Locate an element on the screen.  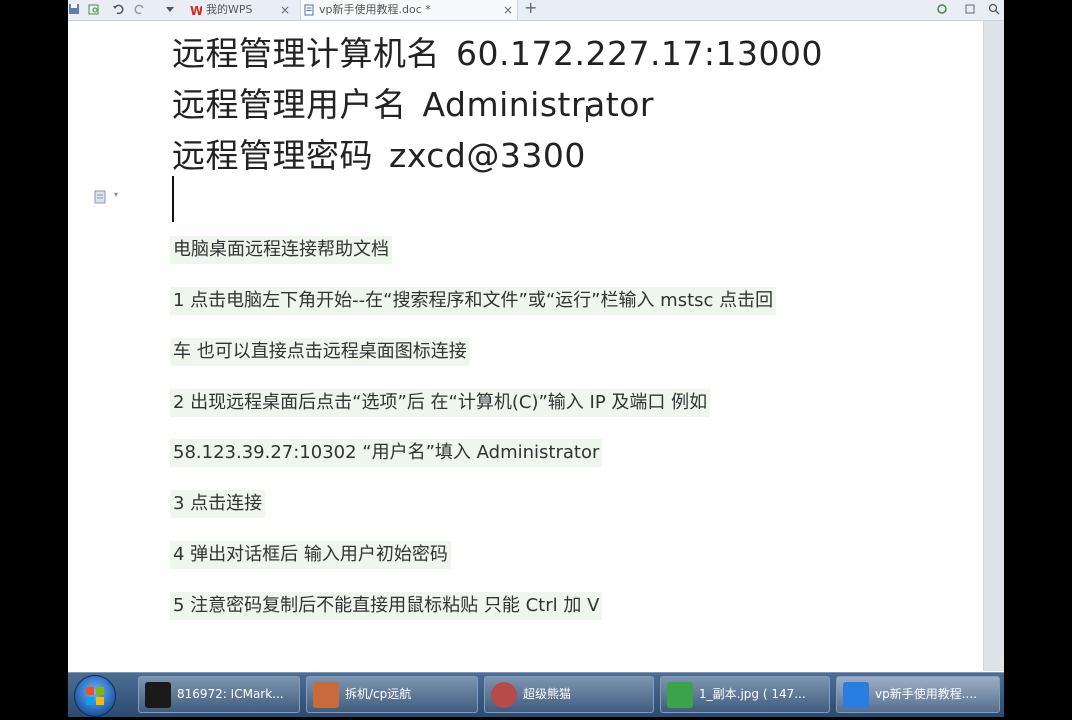
credential-label: 远程管理用户名 is located at coordinates (289, 104).